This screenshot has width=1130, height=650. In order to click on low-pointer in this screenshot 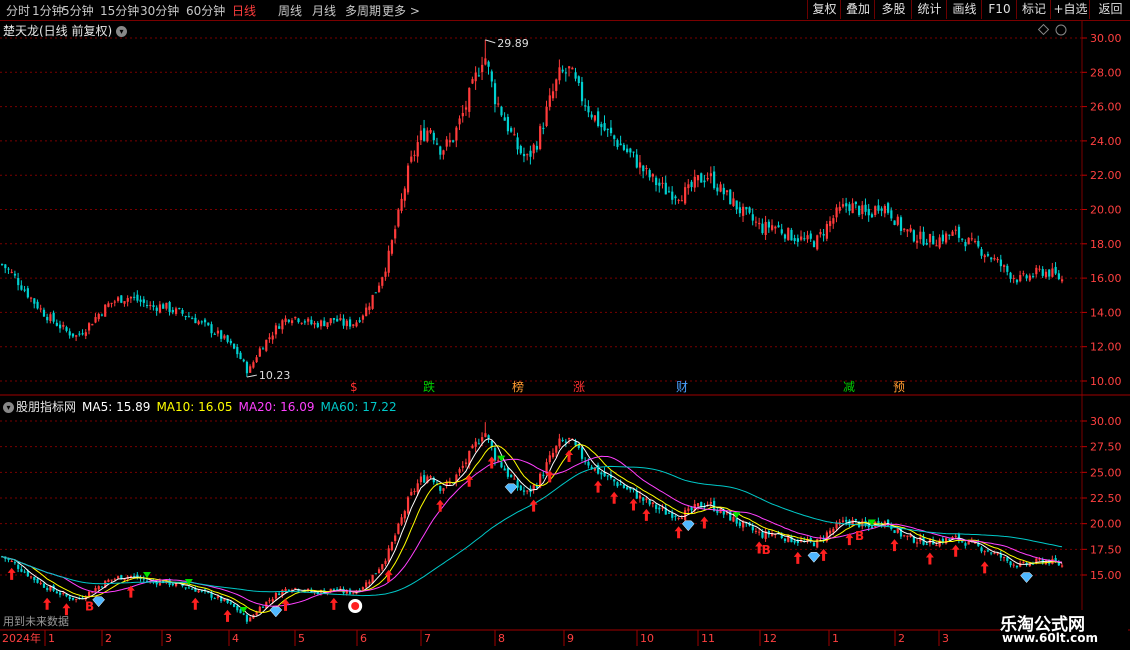, I will do `click(251, 376)`.